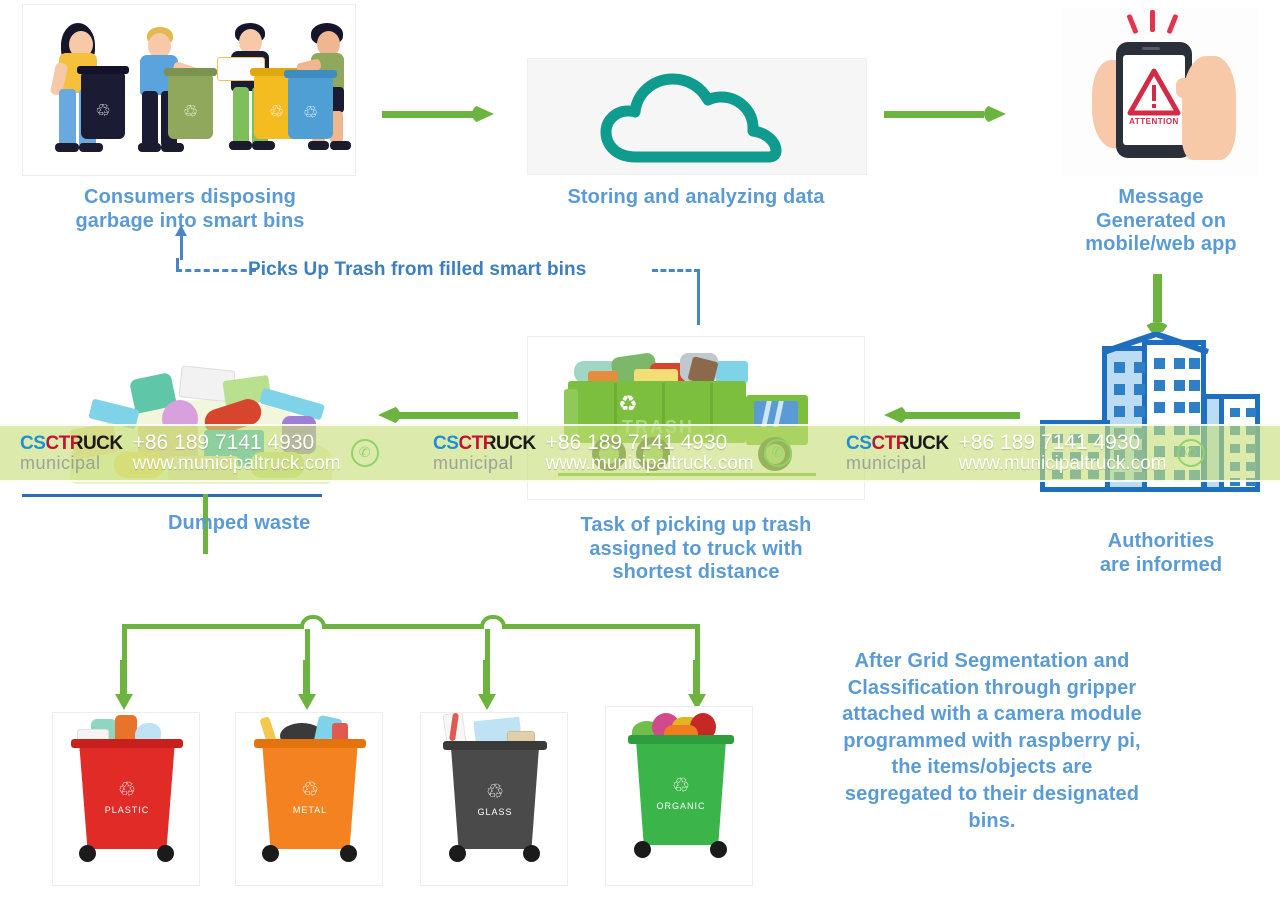 The width and height of the screenshot is (1280, 900). What do you see at coordinates (992, 767) in the screenshot?
I see `note-line: the items/objects are` at bounding box center [992, 767].